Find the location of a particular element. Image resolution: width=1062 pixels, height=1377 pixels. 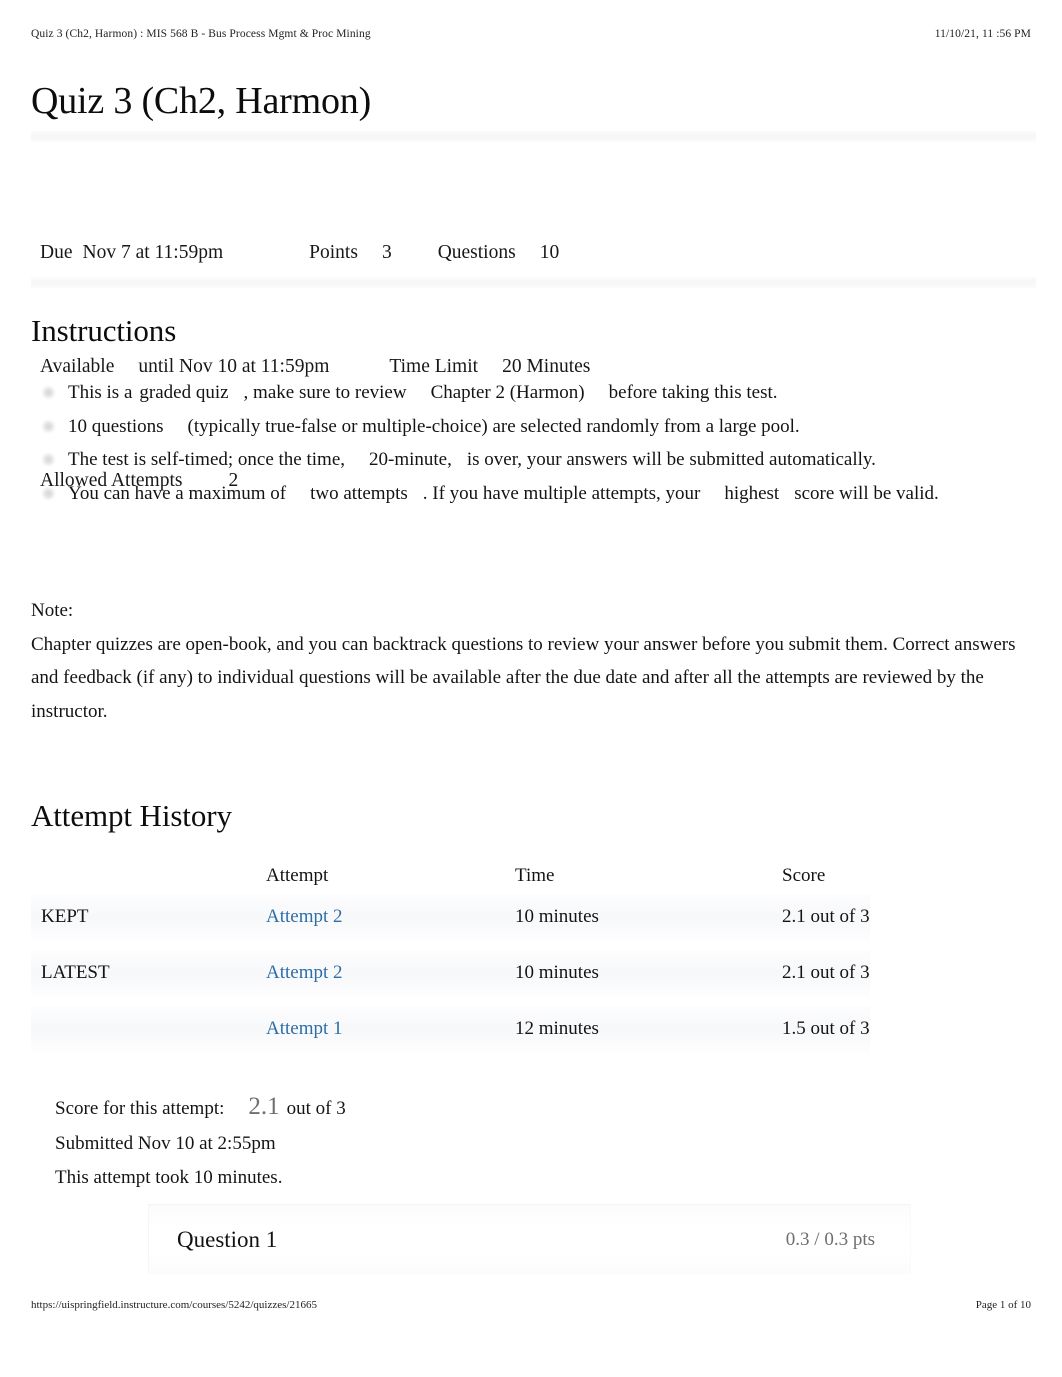

column-header-score: Score is located at coordinates (804, 875).